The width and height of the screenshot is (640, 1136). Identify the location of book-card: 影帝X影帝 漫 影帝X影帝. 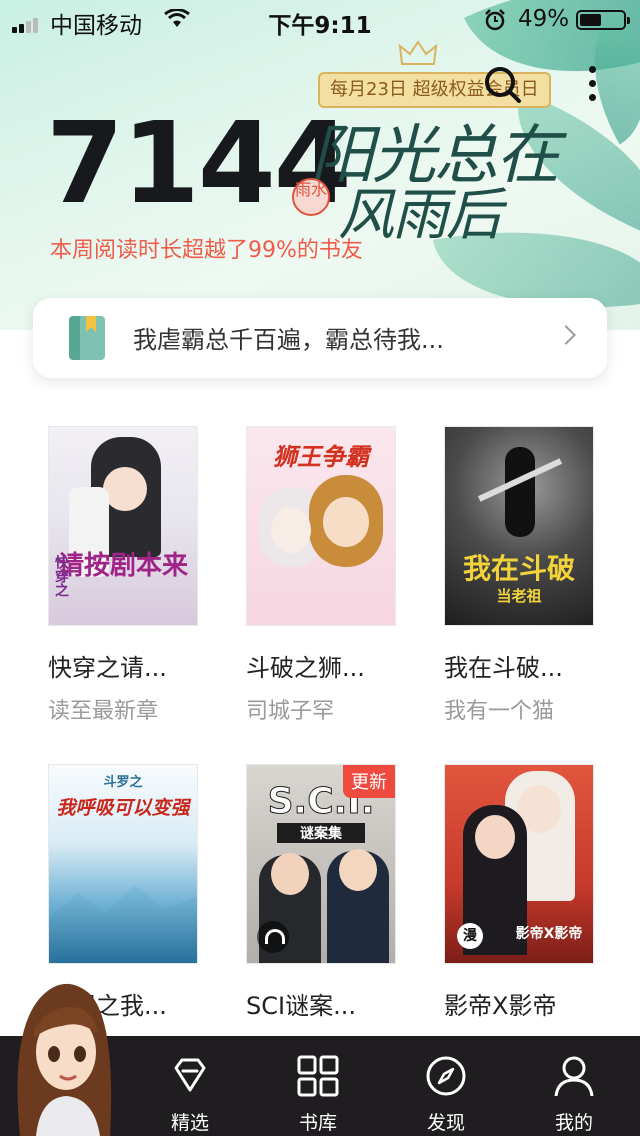
(519, 892).